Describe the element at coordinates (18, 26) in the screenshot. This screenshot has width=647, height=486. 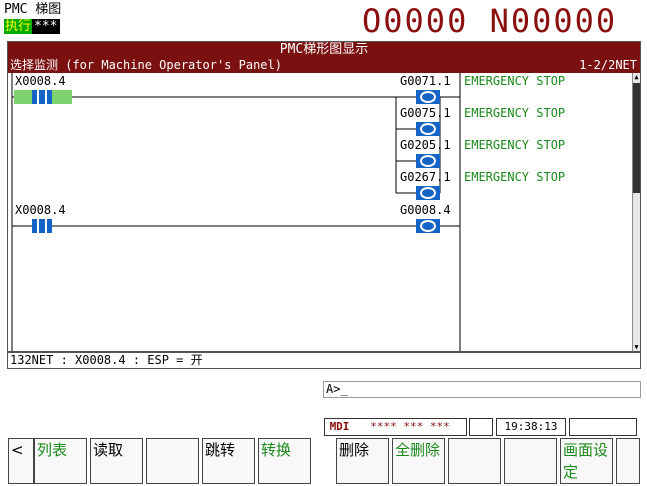
I see `mode-label: 执行` at that location.